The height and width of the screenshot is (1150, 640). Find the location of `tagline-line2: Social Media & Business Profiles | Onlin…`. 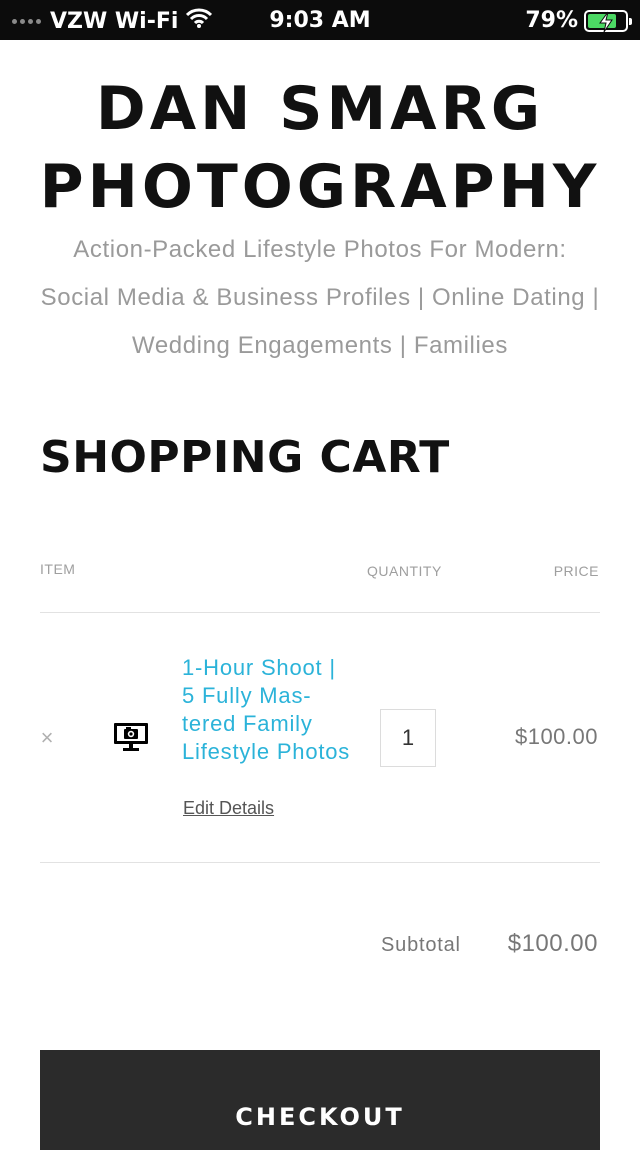

tagline-line2: Social Media & Business Profiles | Onlin… is located at coordinates (320, 297).